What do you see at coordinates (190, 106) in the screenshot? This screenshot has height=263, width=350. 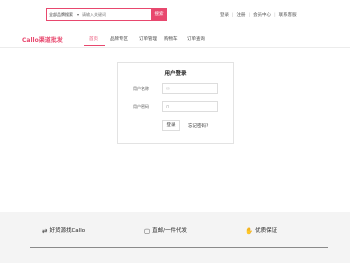 I see `password-field: ⊓` at bounding box center [190, 106].